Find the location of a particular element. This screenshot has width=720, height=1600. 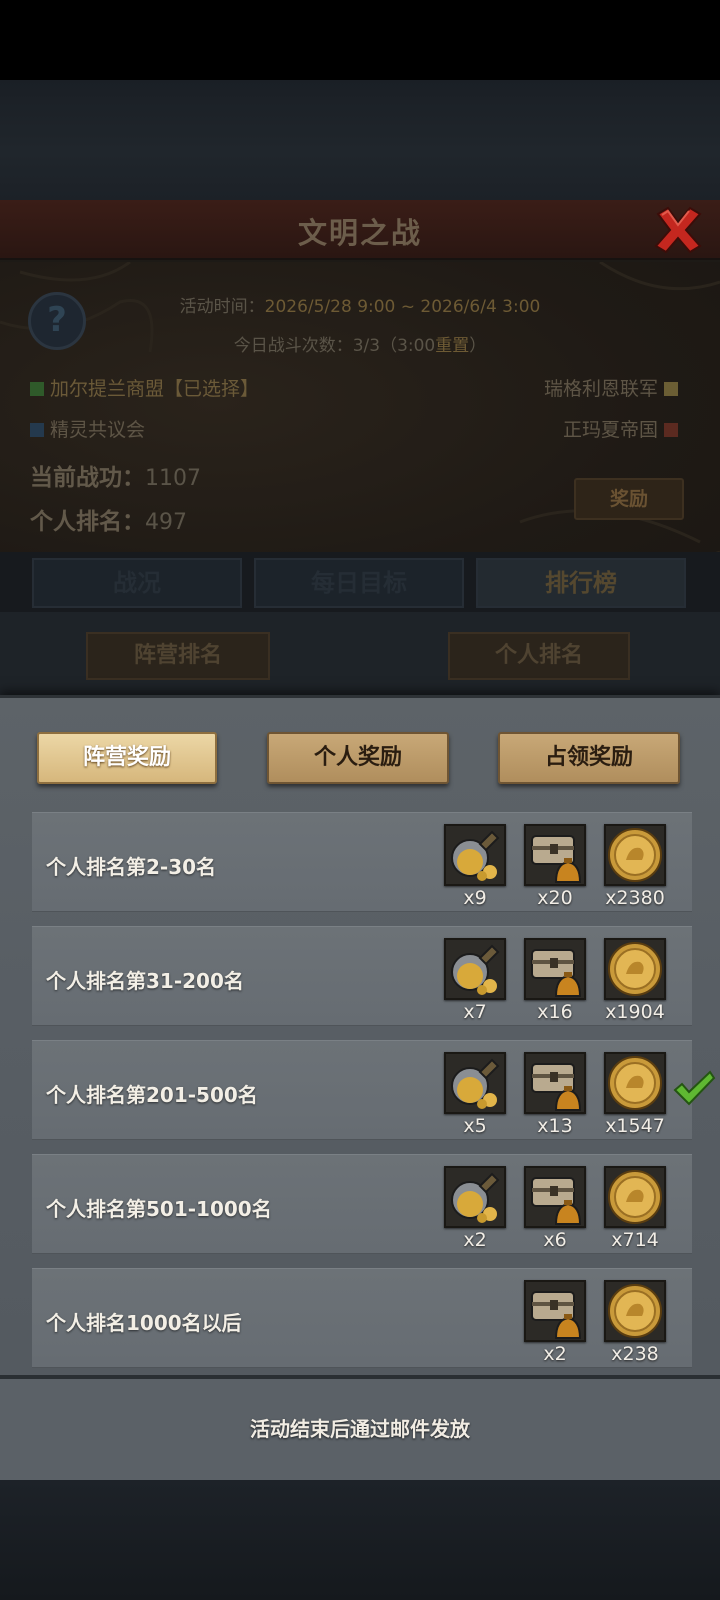

tab-faction-rank: 阵营排名 is located at coordinates (178, 656).